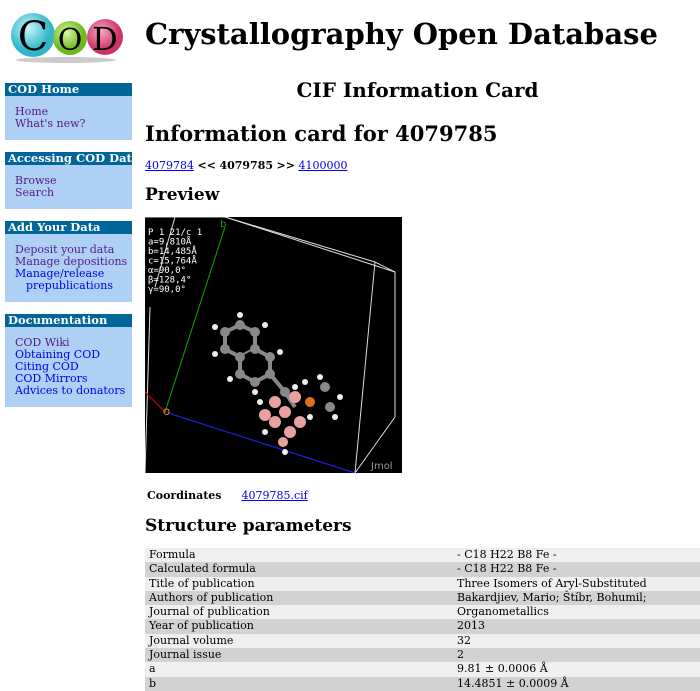  Describe the element at coordinates (209, 612) in the screenshot. I see `parameter-name: Journal of publication` at that location.